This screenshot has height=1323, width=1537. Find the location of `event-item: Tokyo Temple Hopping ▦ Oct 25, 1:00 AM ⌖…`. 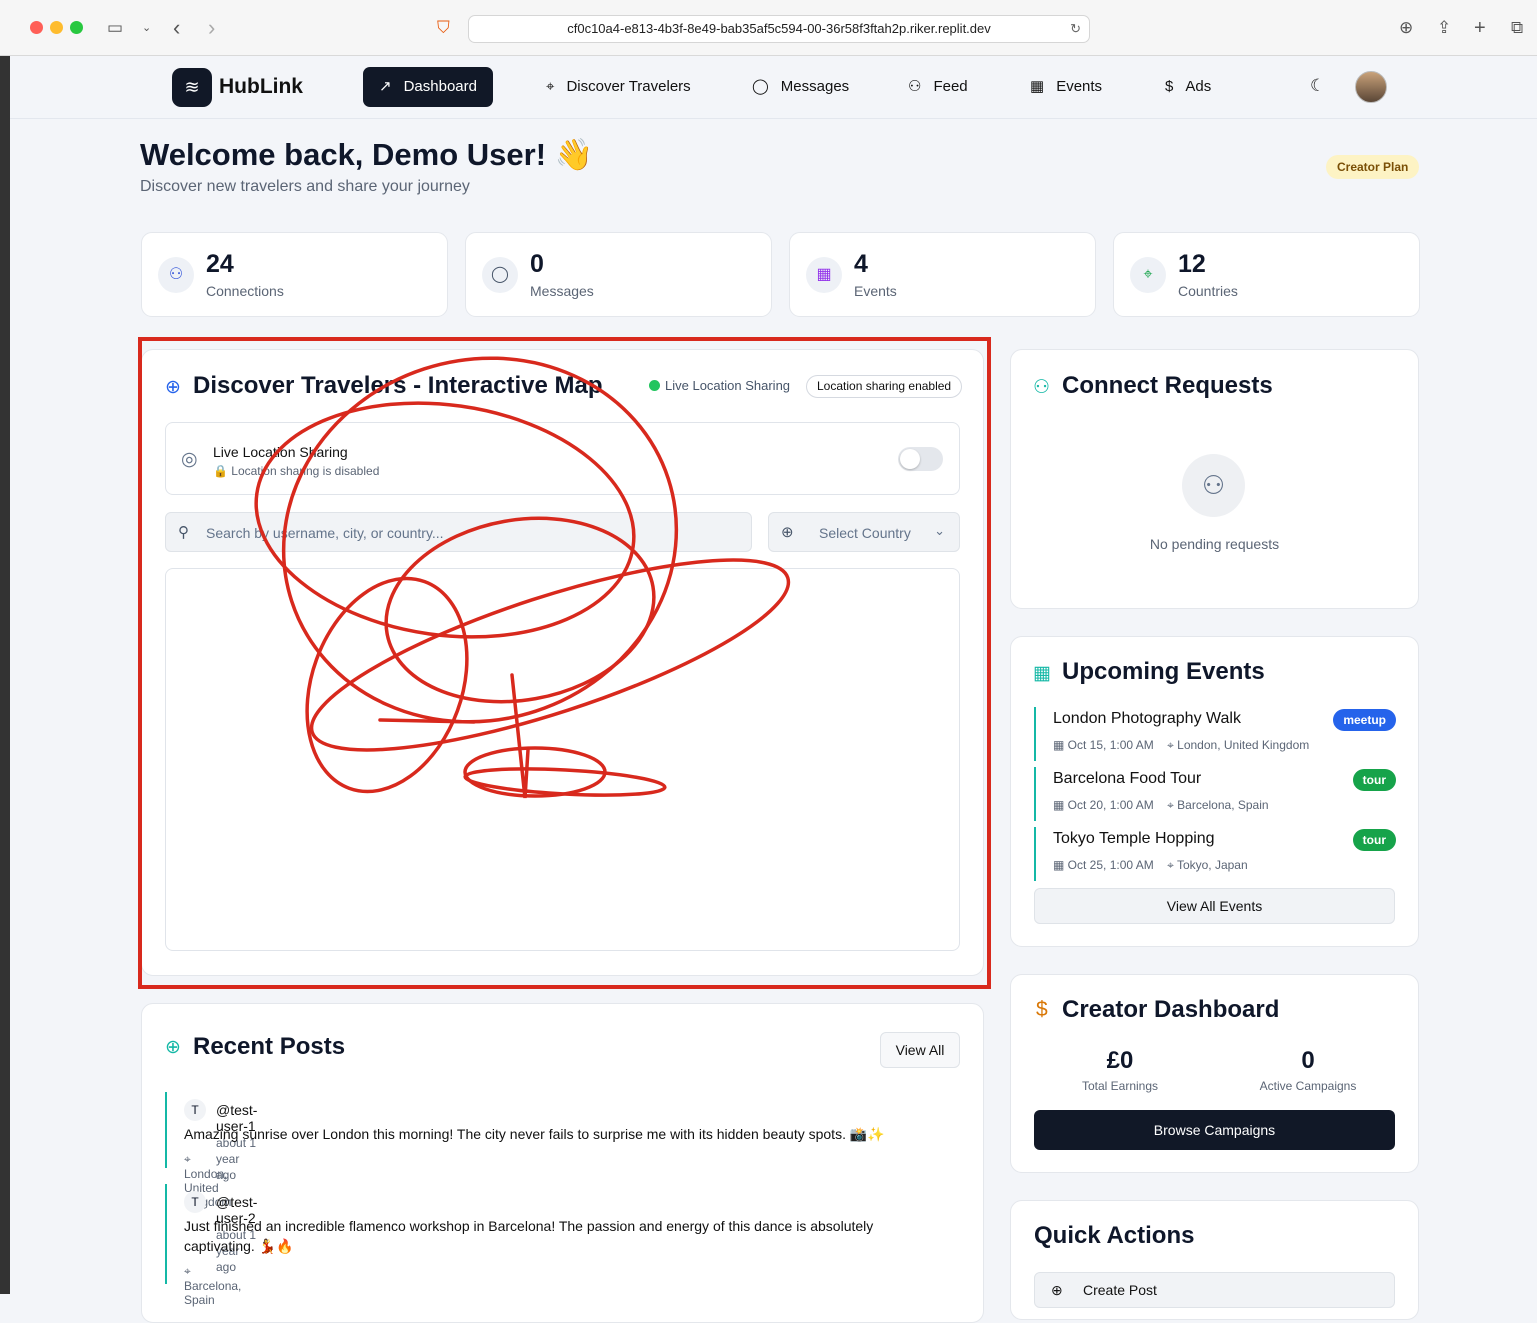

event-item: Tokyo Temple Hopping ▦ Oct 25, 1:00 AM ⌖… is located at coordinates (1215, 854).